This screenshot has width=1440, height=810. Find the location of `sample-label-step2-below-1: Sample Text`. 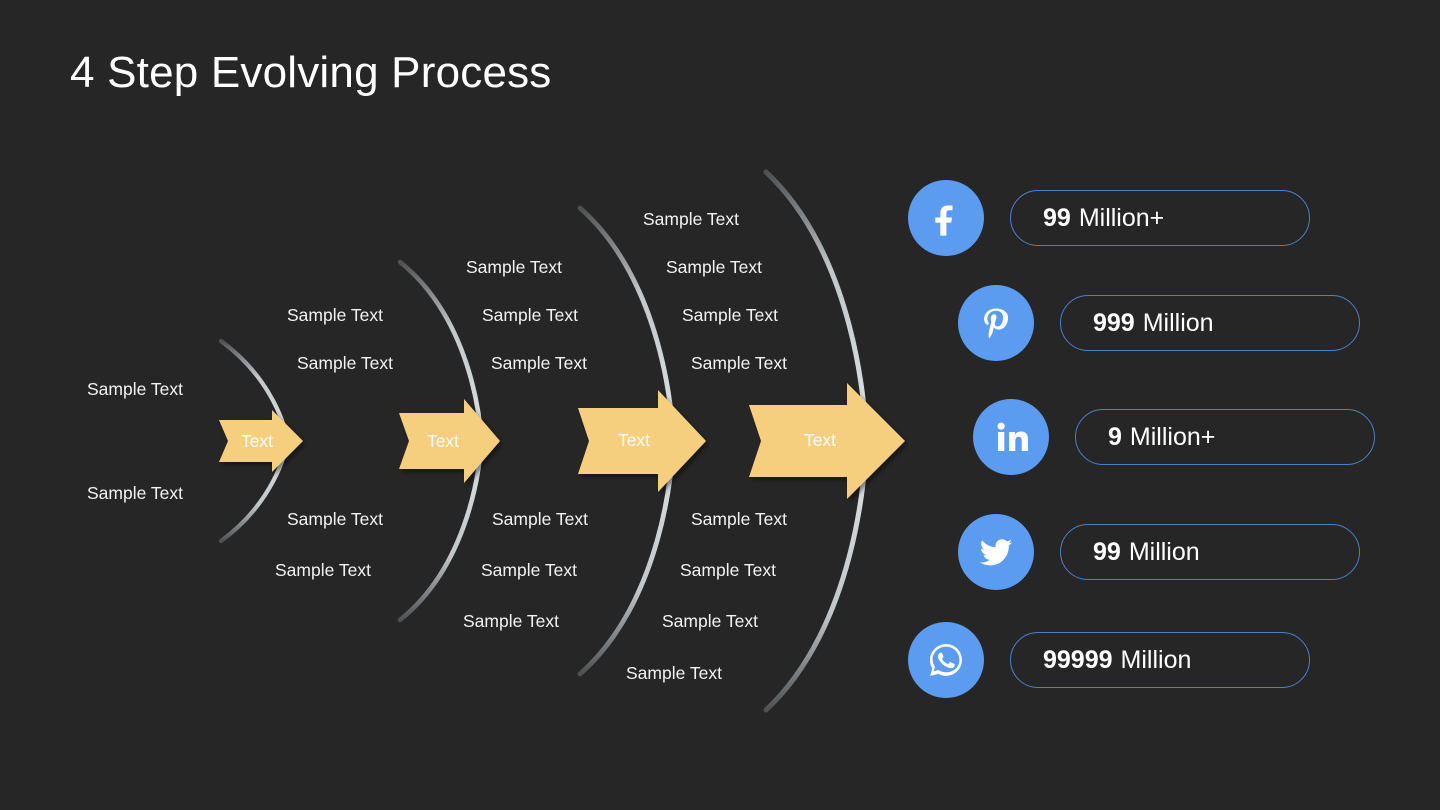

sample-label-step2-below-1: Sample Text is located at coordinates (335, 519).